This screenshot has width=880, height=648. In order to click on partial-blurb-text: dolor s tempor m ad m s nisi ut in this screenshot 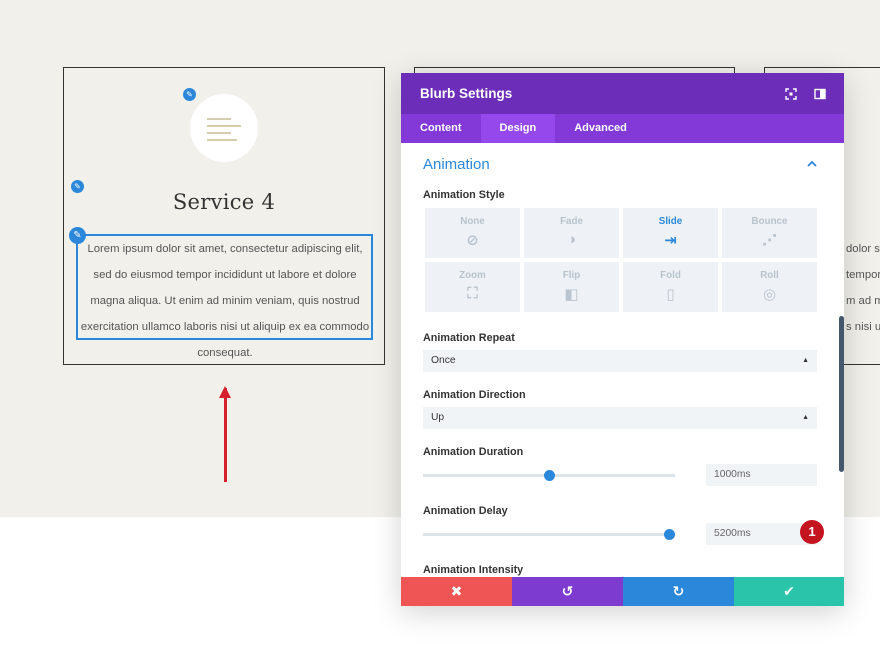, I will do `click(863, 288)`.